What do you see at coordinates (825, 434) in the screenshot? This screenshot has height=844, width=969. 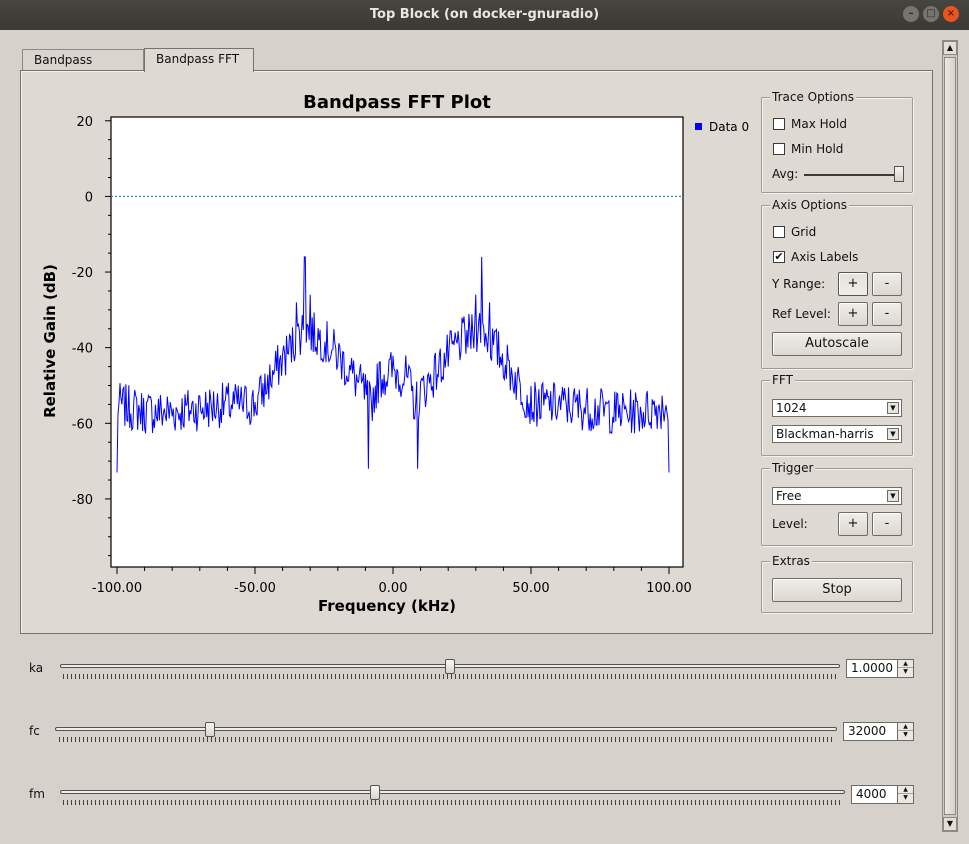 I see `fft-window-value: Blackman-harris` at bounding box center [825, 434].